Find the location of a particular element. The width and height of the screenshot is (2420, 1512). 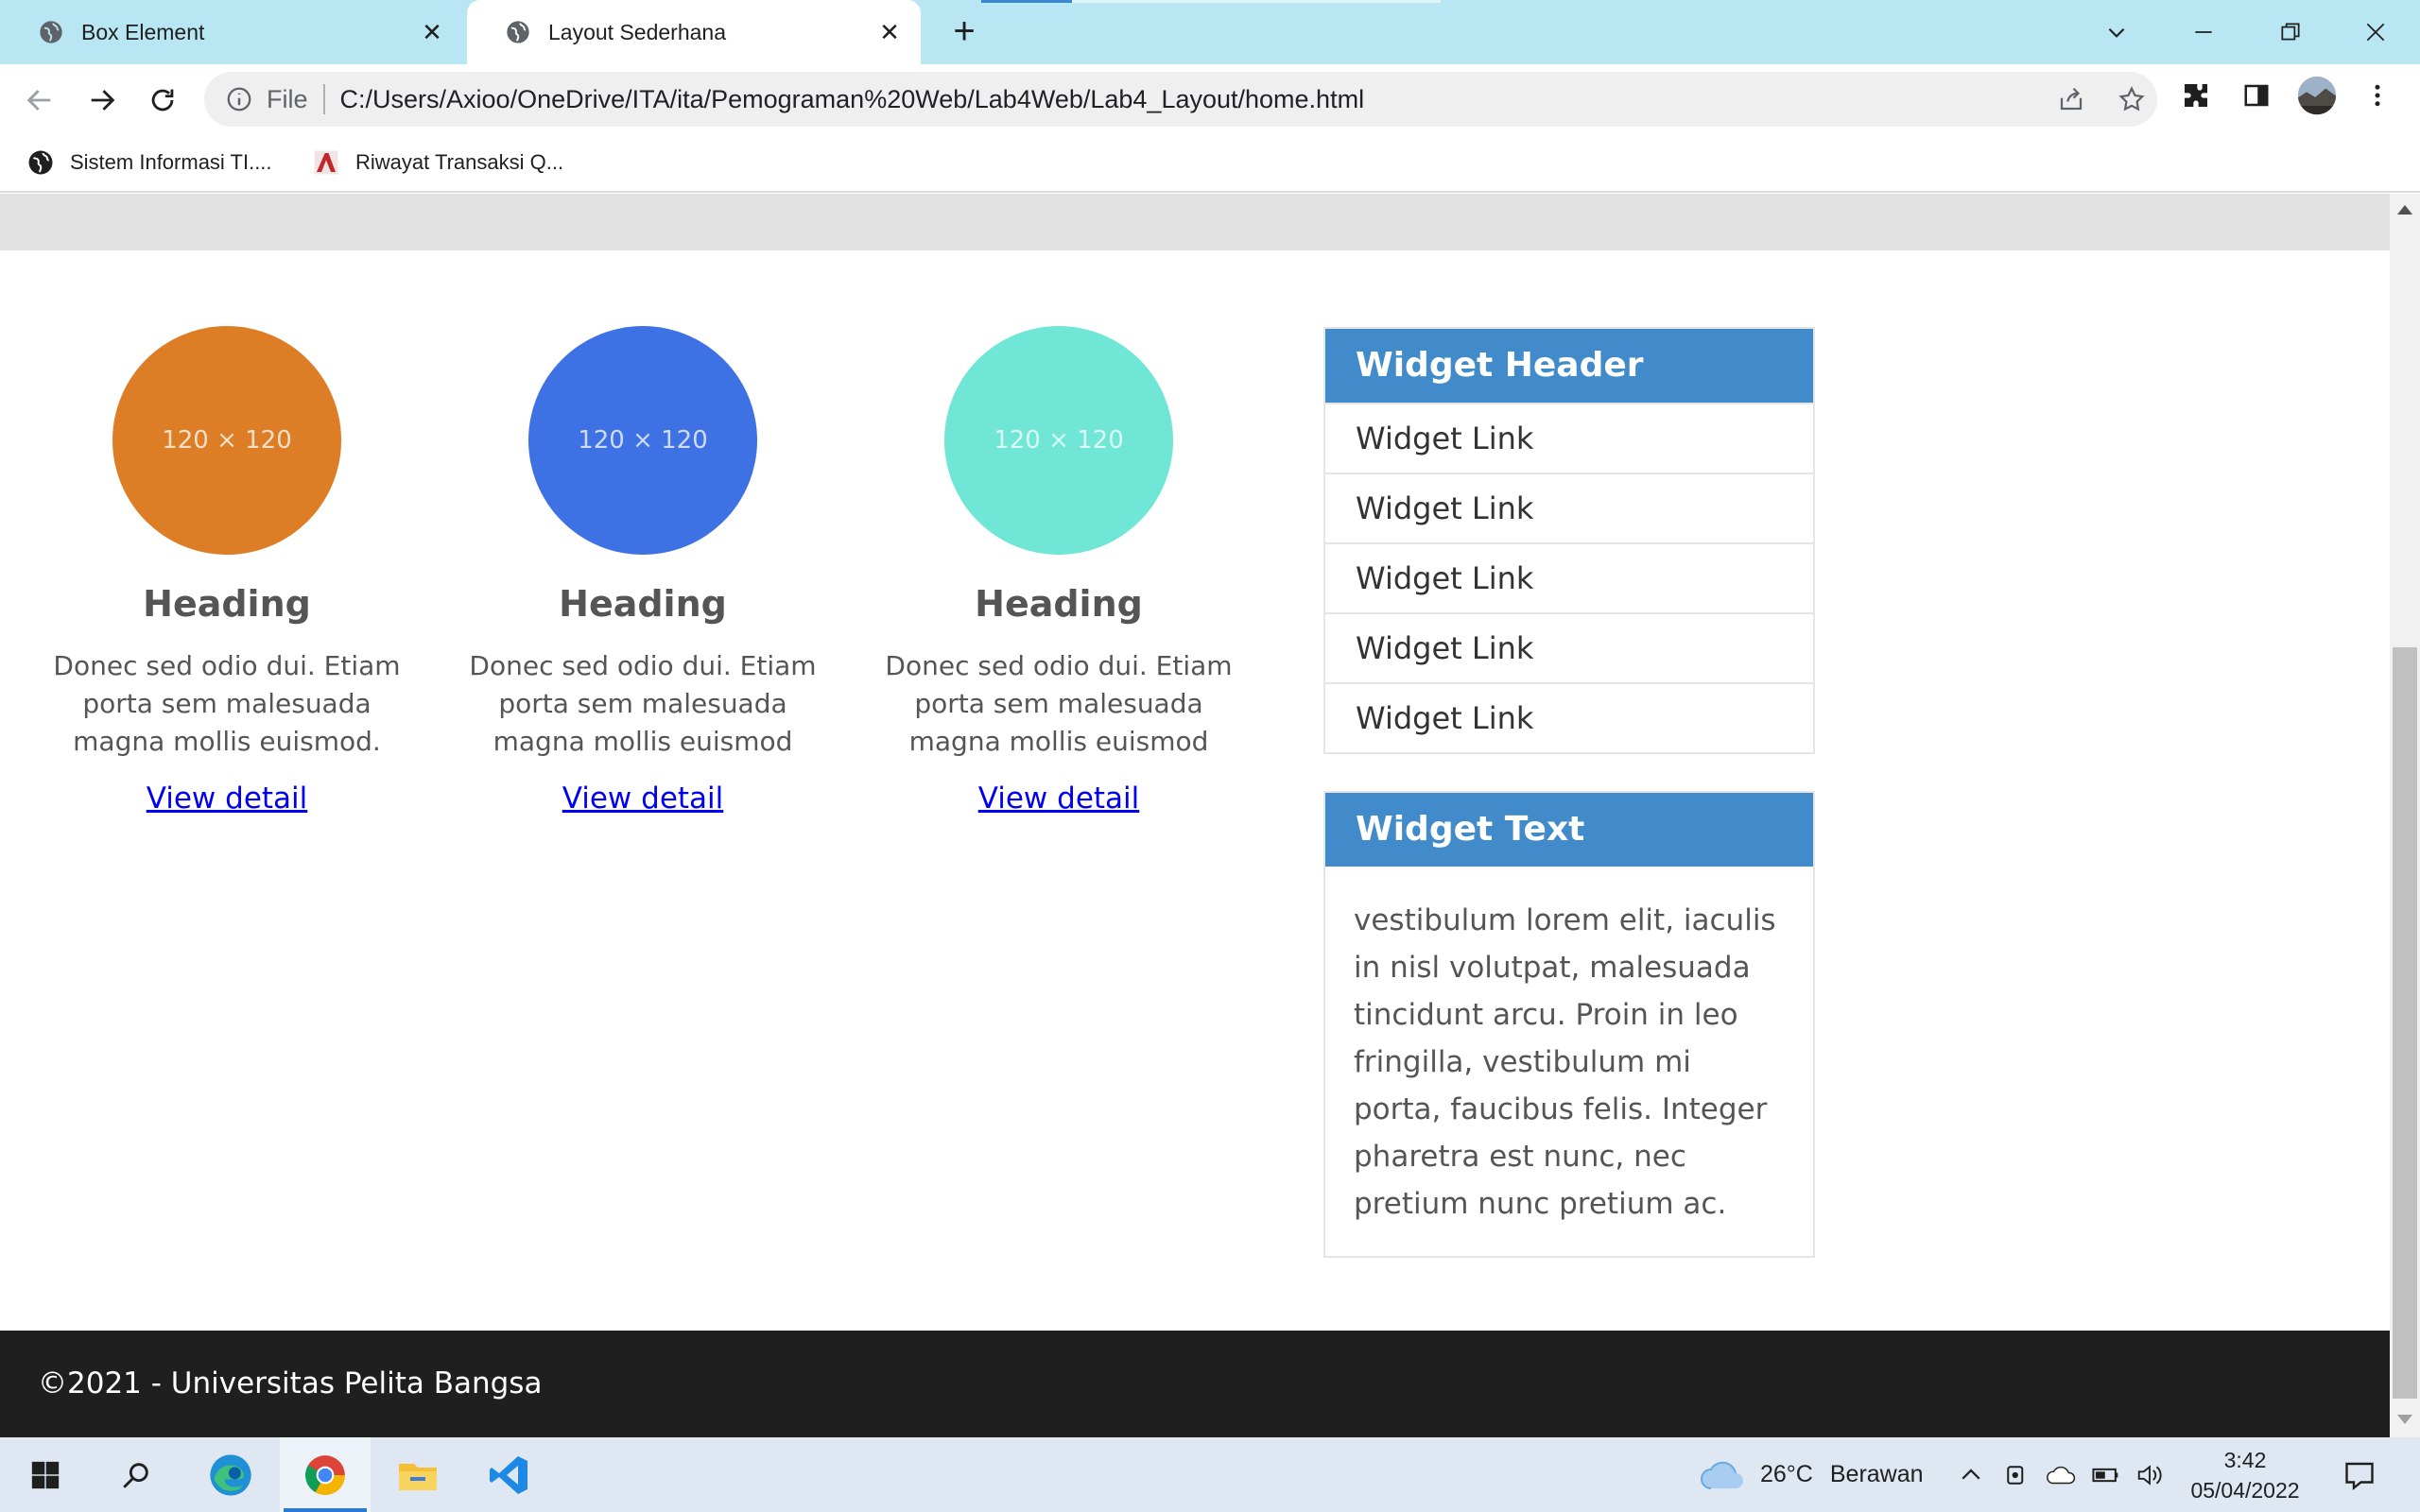

cloud-icon is located at coordinates (1722, 1475).